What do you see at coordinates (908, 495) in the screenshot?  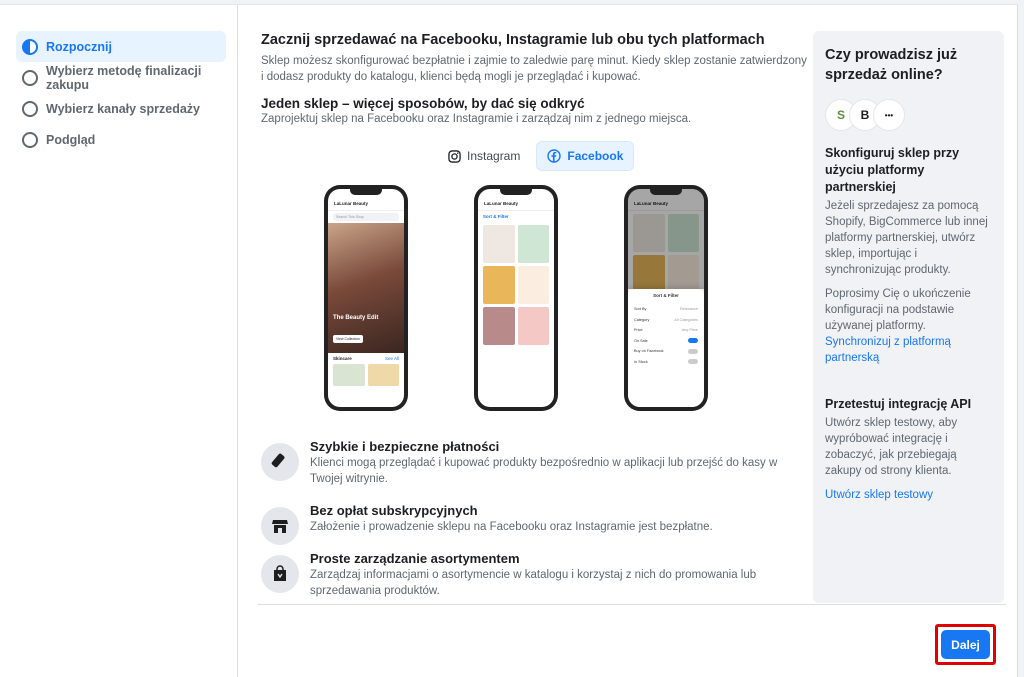 I see `test-shop-link: Utwórz sklep testowy` at bounding box center [908, 495].